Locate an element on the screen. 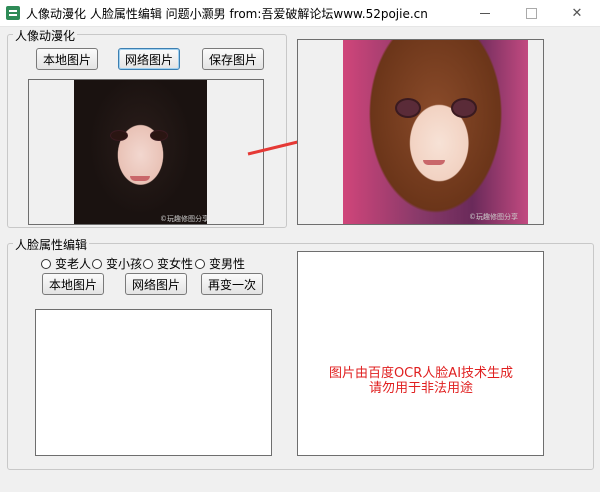 This screenshot has height=492, width=600. radio-child-label: 变小孩 is located at coordinates (124, 264).